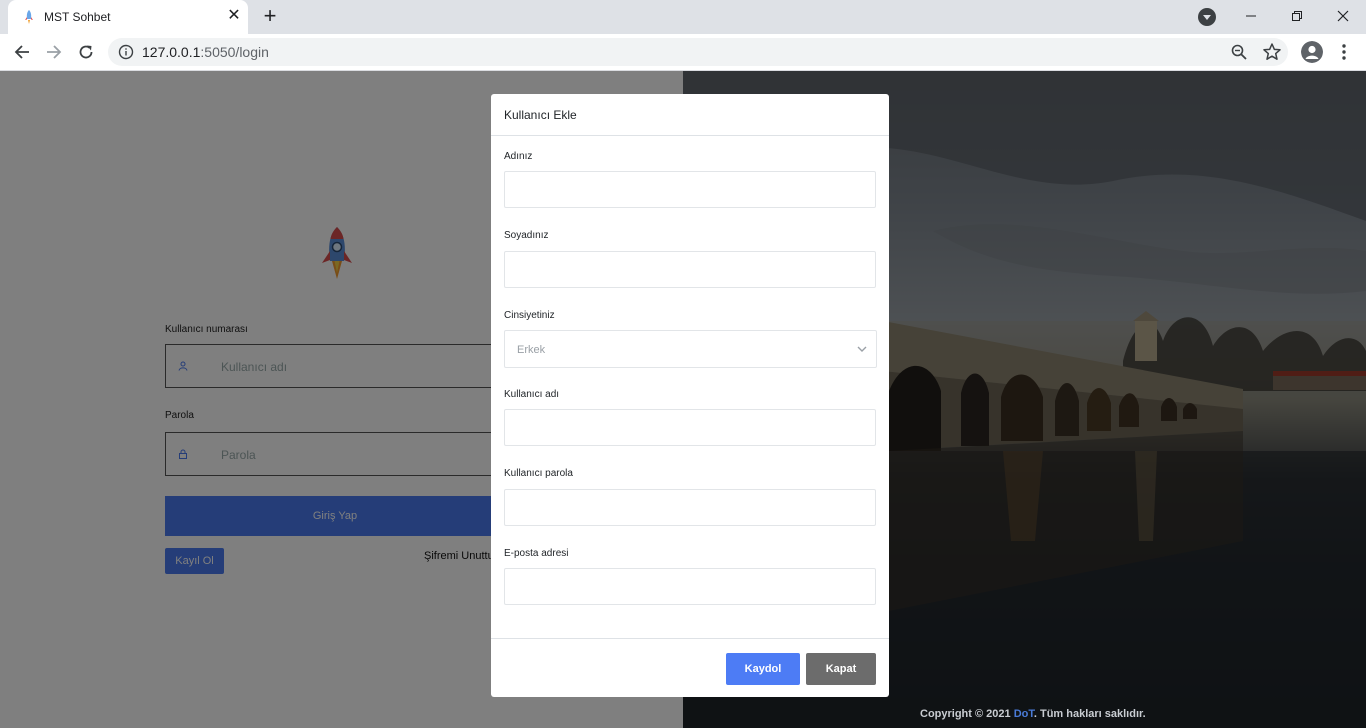  What do you see at coordinates (1312, 52) in the screenshot?
I see `profile-avatar-icon` at bounding box center [1312, 52].